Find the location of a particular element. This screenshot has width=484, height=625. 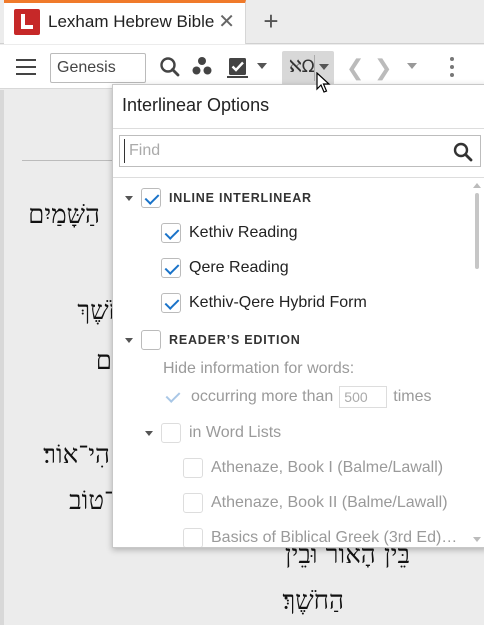

option-in-word-lists: in Word Lists is located at coordinates (213, 433).